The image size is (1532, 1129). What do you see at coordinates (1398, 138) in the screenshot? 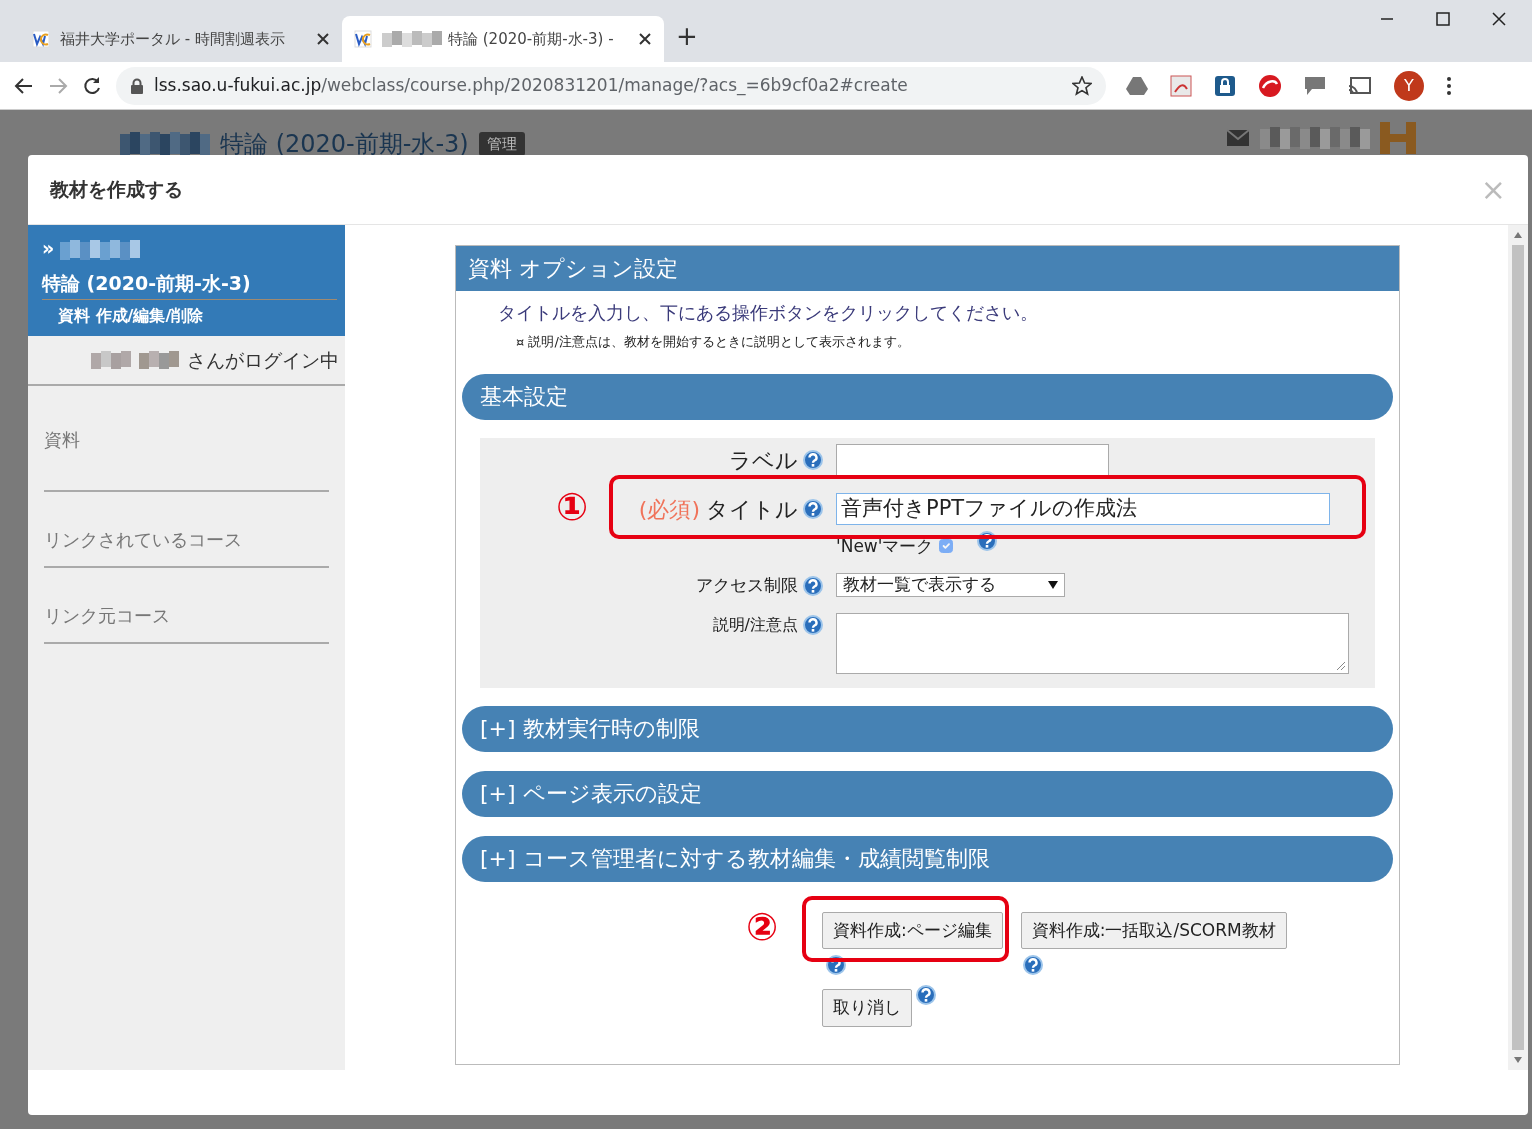
I see `logo-icon` at bounding box center [1398, 138].